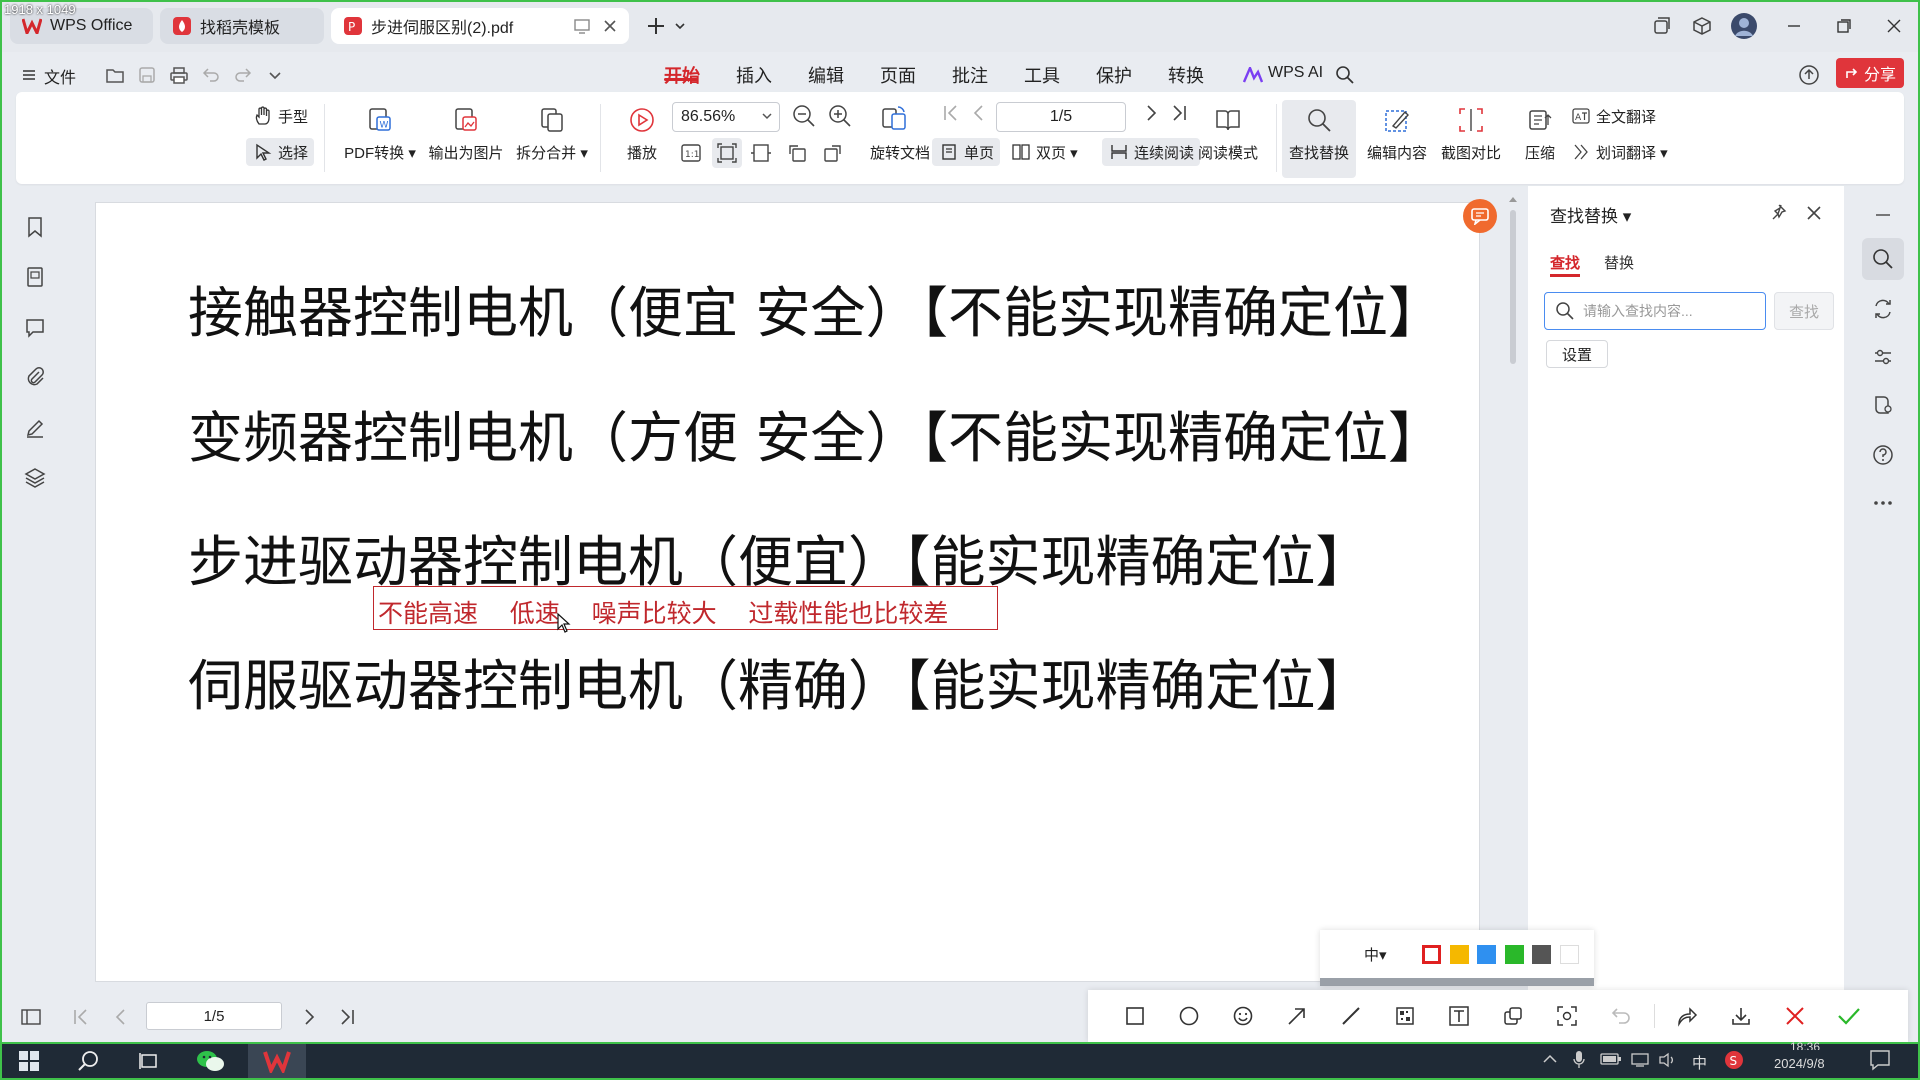 The height and width of the screenshot is (1080, 1920). What do you see at coordinates (147, 75) in the screenshot?
I see `save-icon` at bounding box center [147, 75].